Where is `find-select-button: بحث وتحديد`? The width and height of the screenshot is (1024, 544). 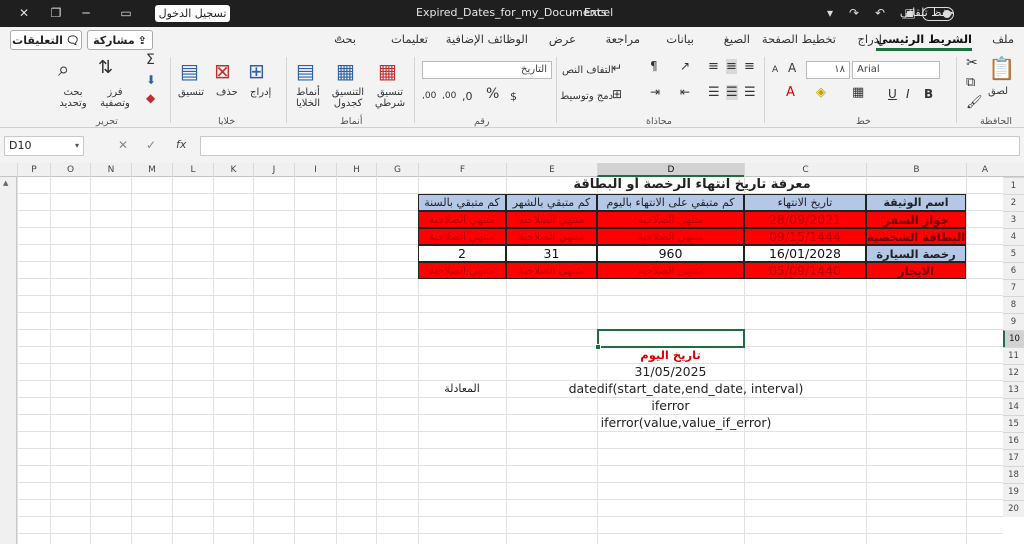 find-select-button: بحث وتحديد is located at coordinates (73, 98).